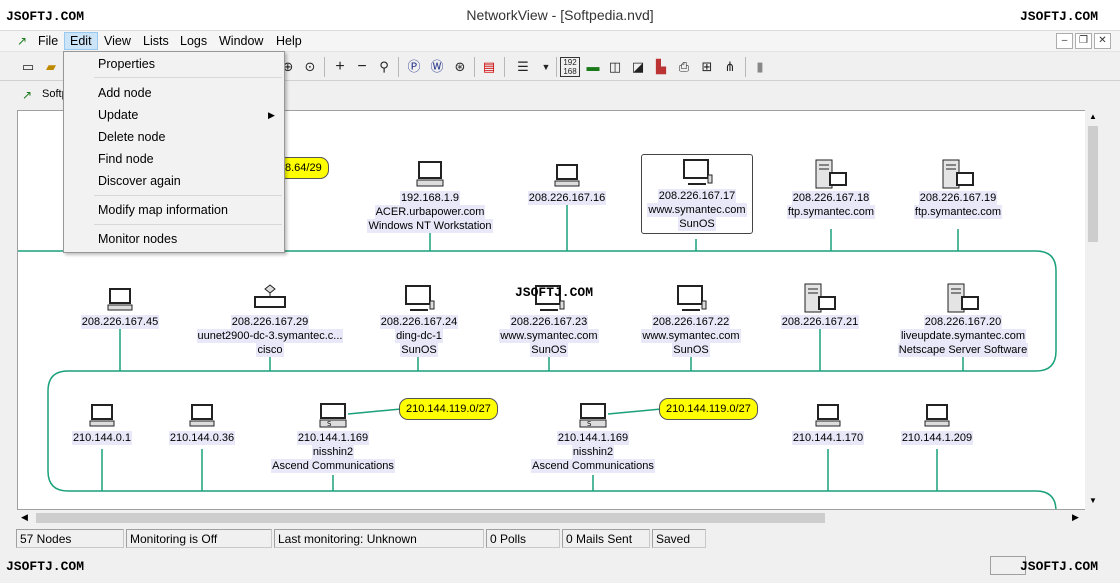  Describe the element at coordinates (45, 566) in the screenshot. I see `watermark-bottom-left: JSOFTJ.COM` at that location.